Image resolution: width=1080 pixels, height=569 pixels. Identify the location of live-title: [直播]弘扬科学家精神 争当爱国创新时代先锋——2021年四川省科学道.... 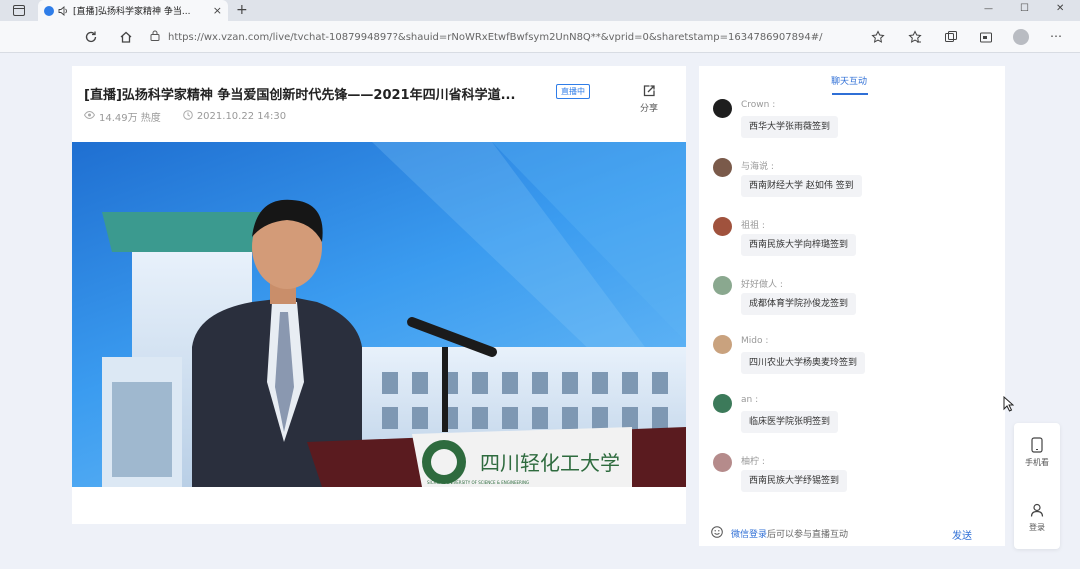
(300, 95).